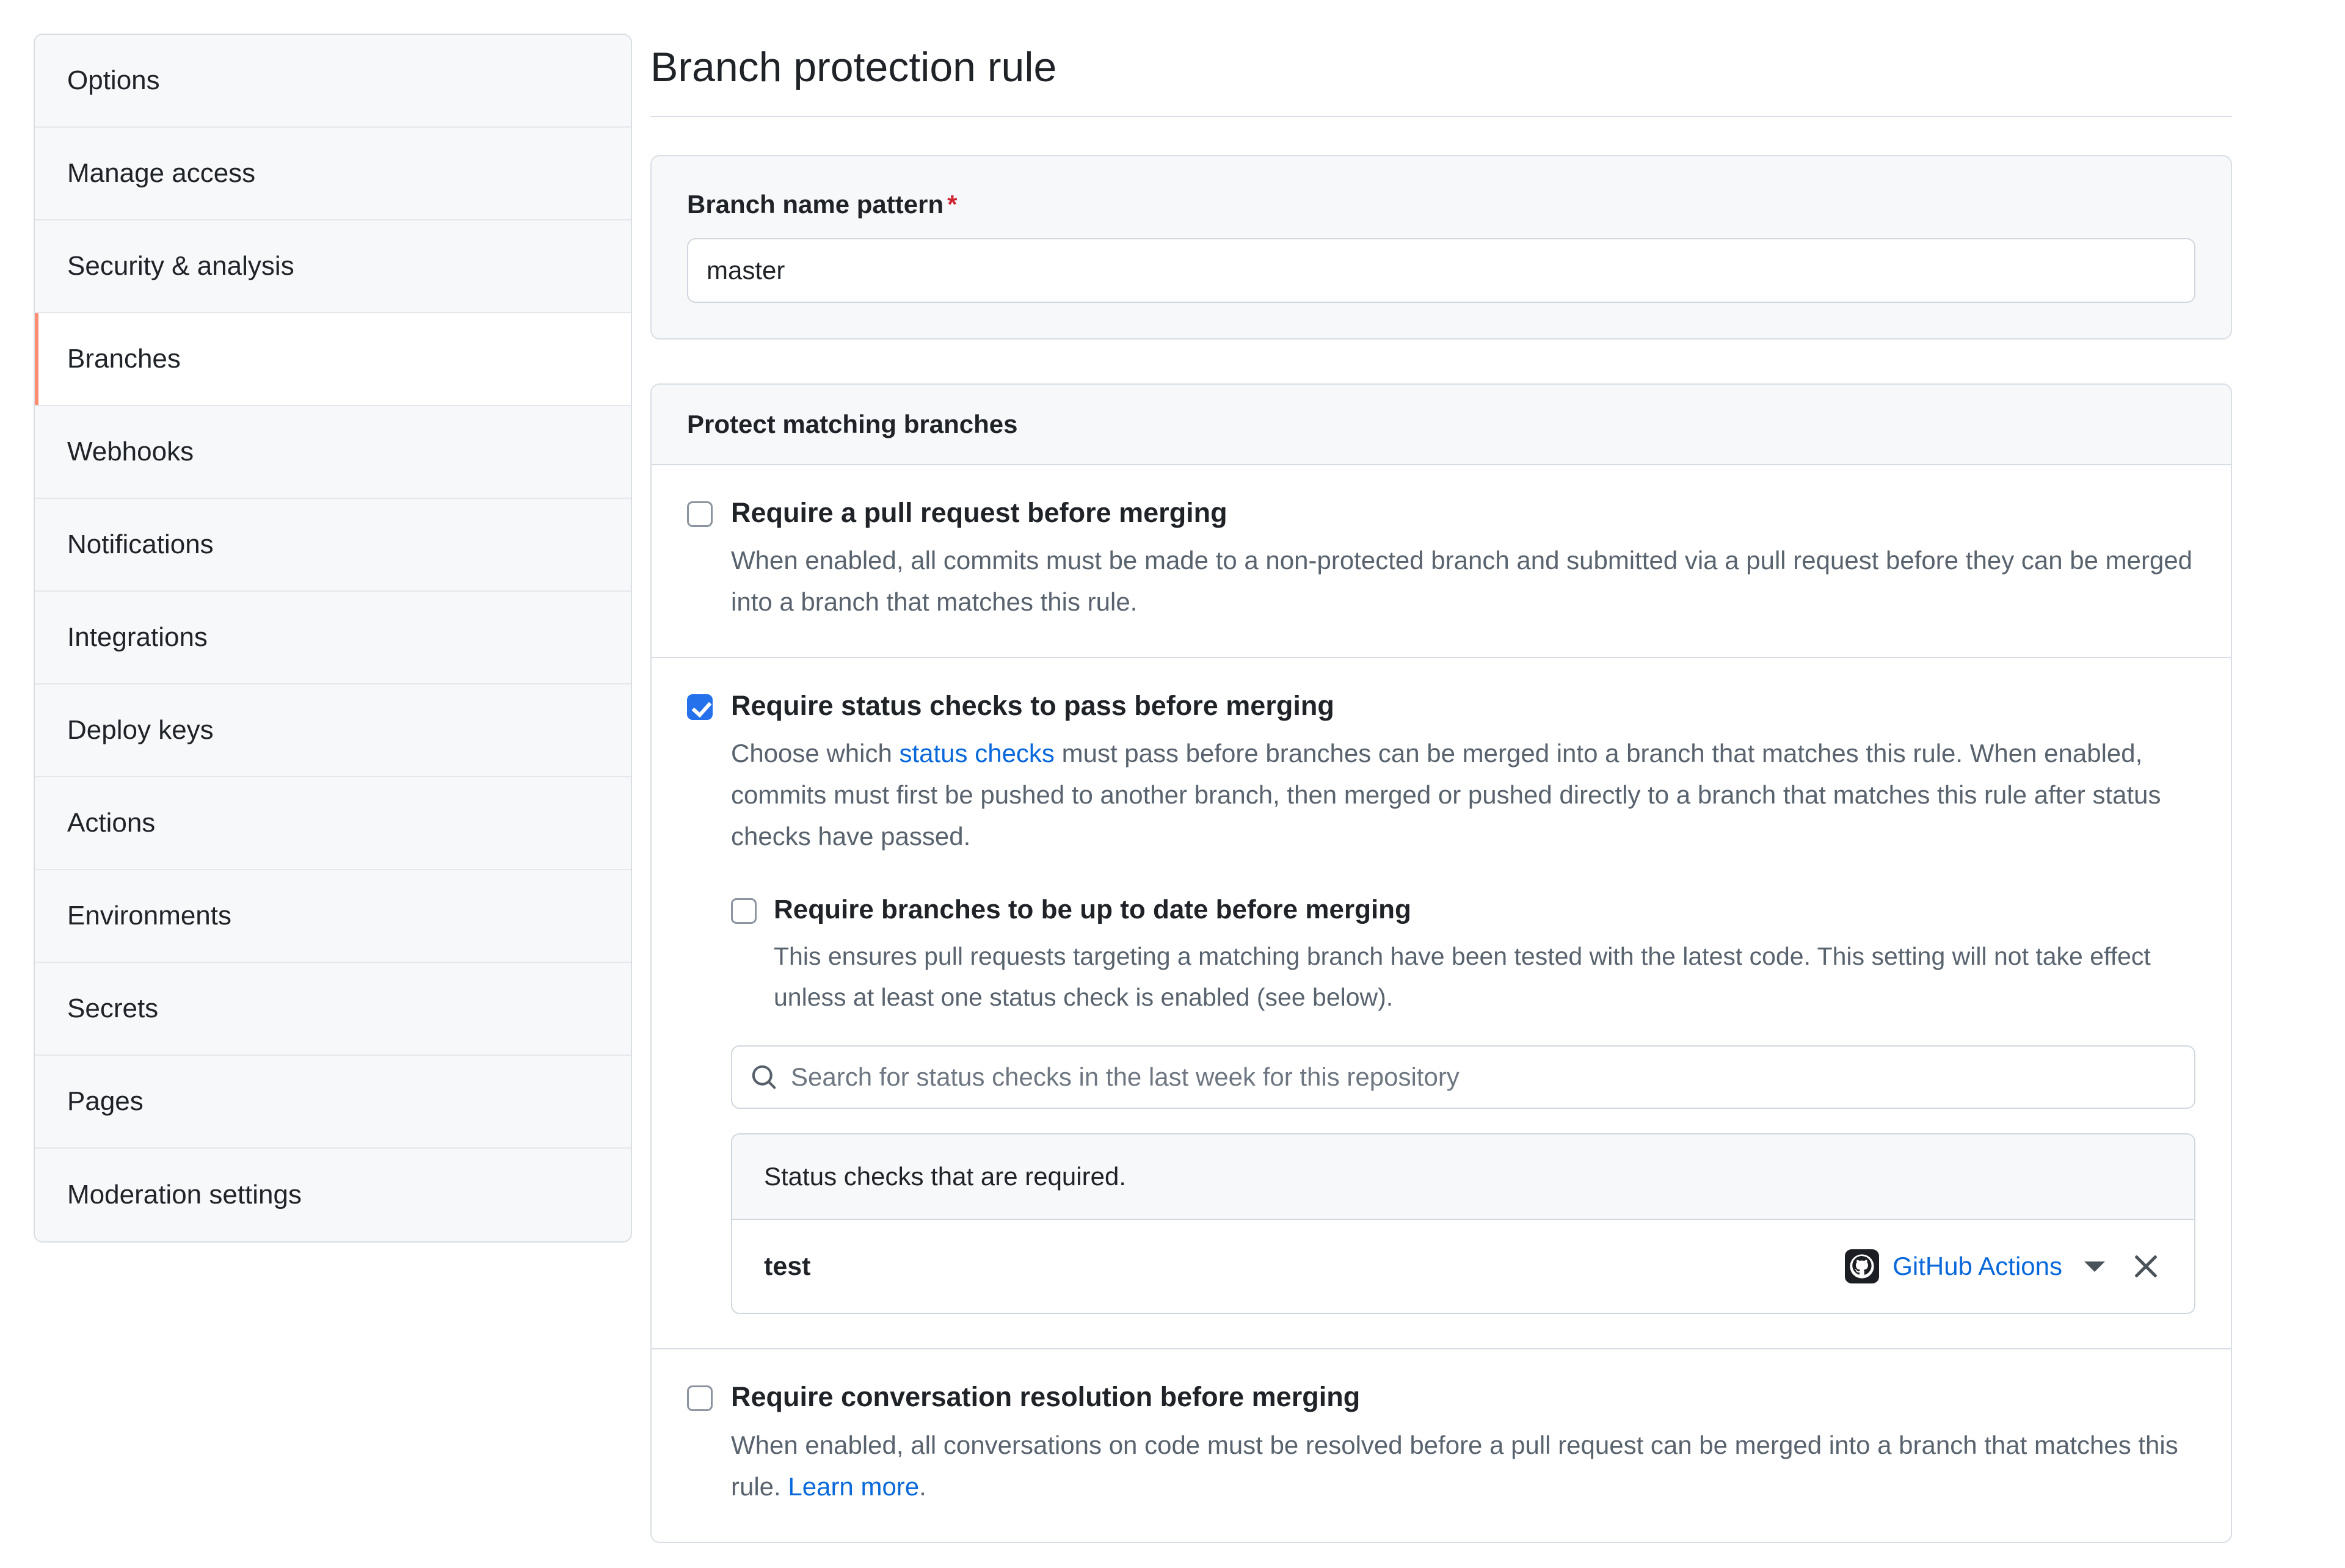 This screenshot has width=2345, height=1568. Describe the element at coordinates (1483, 1077) in the screenshot. I see `status-checks-search-input` at that location.